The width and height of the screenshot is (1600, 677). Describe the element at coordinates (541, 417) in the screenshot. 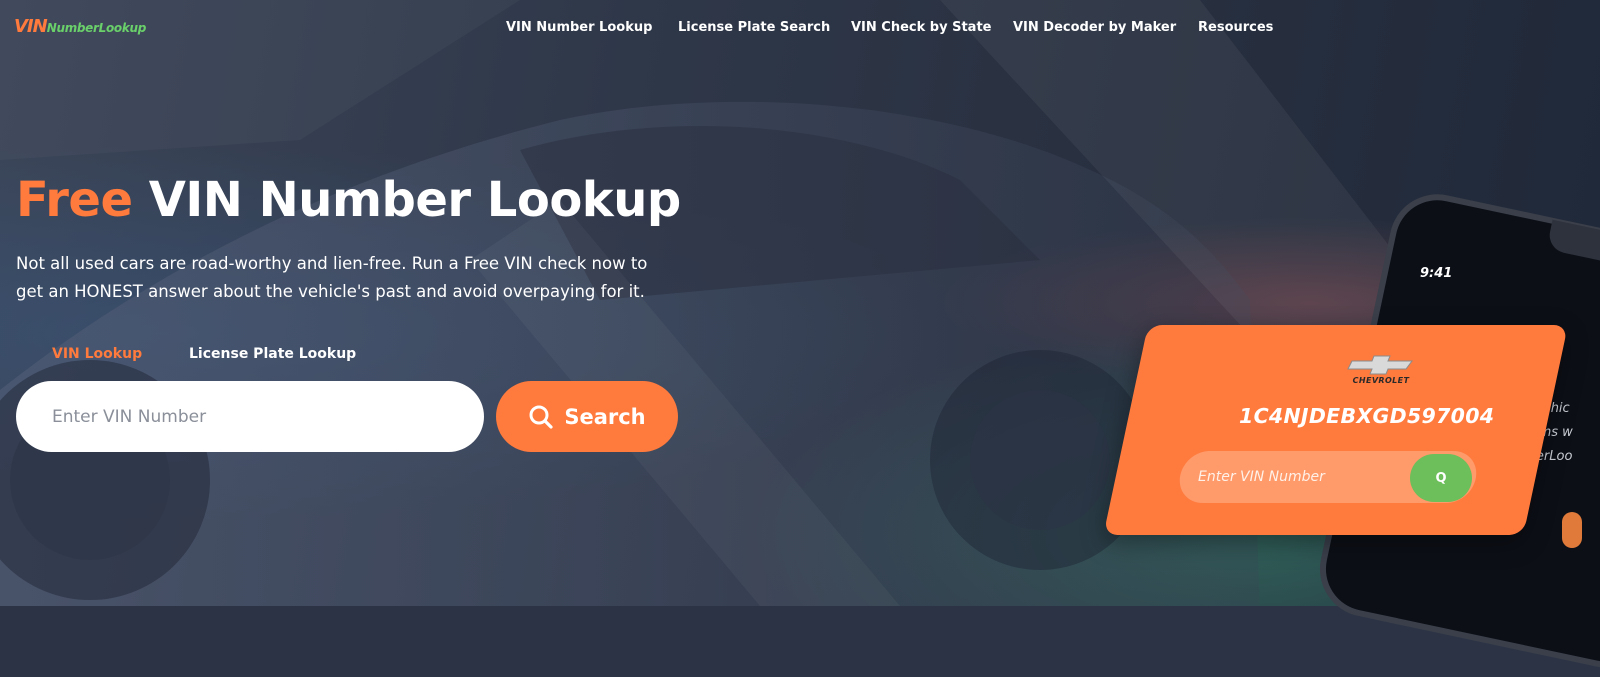

I see `search-icon` at that location.